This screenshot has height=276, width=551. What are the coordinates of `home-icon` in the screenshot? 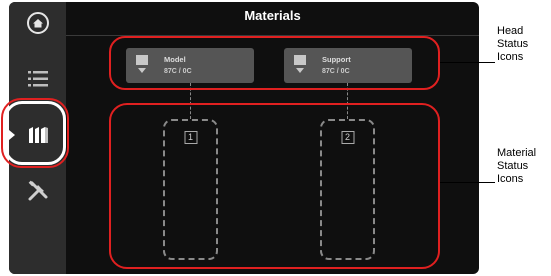 It's located at (38, 23).